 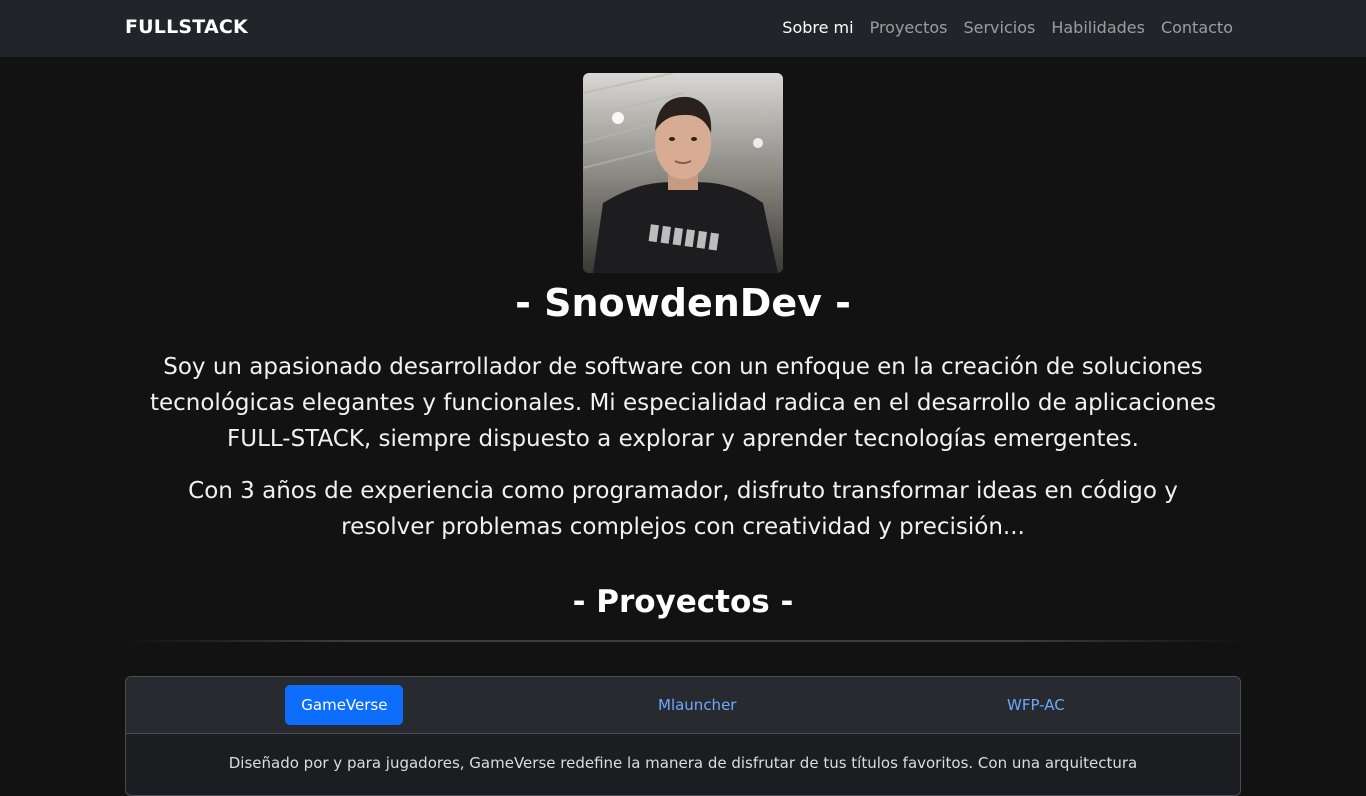 What do you see at coordinates (683, 602) in the screenshot?
I see `projects-section-title: - Proyectos -` at bounding box center [683, 602].